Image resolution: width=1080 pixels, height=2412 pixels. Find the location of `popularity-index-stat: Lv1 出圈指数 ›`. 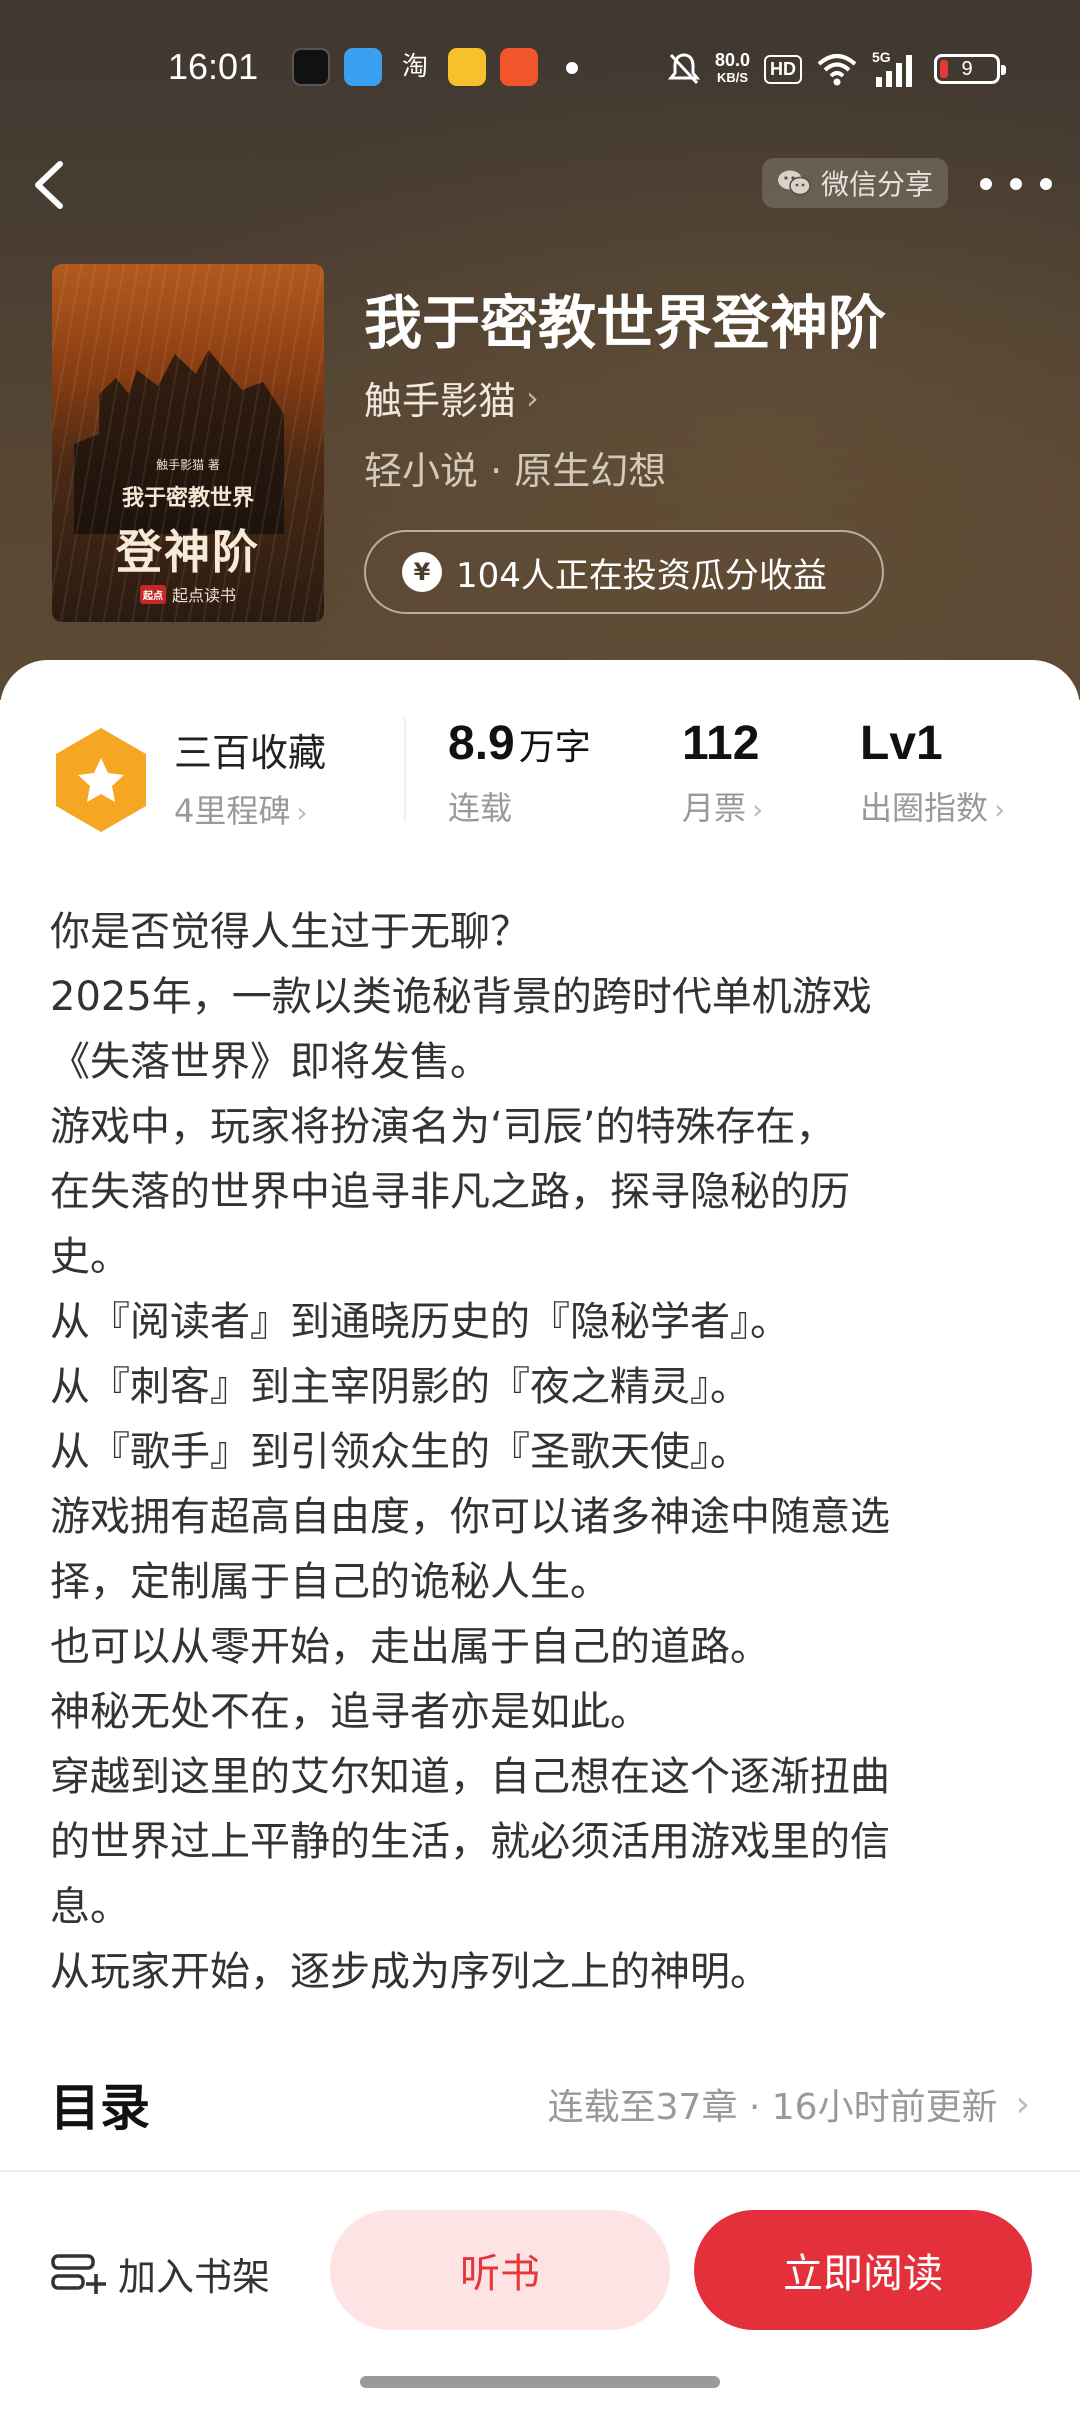

popularity-index-stat: Lv1 出圈指数 › is located at coordinates (932, 772).